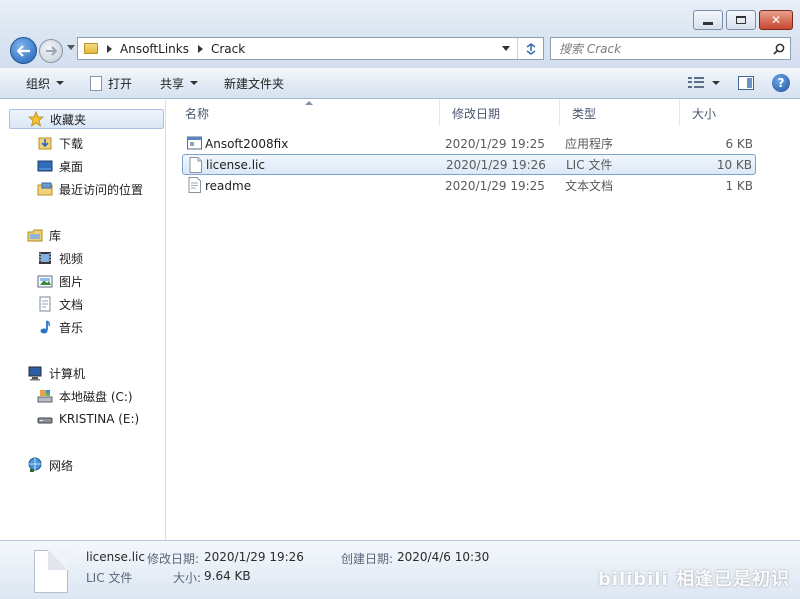  I want to click on file-size: 10 KB, so click(734, 164).